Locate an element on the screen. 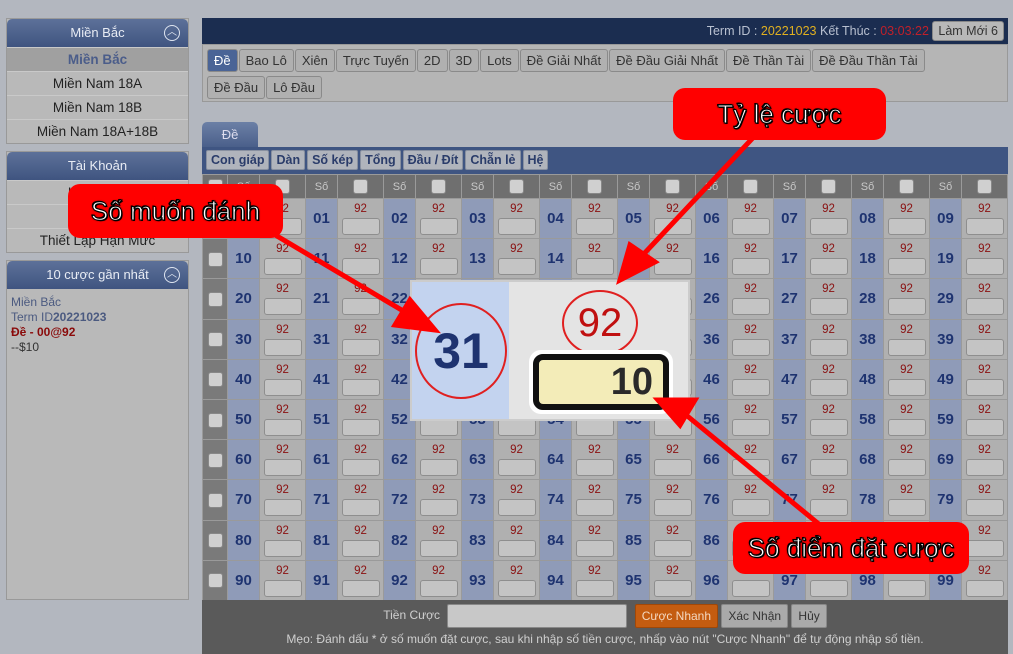 This screenshot has width=1013, height=654. game-tab: Đề is located at coordinates (222, 60).